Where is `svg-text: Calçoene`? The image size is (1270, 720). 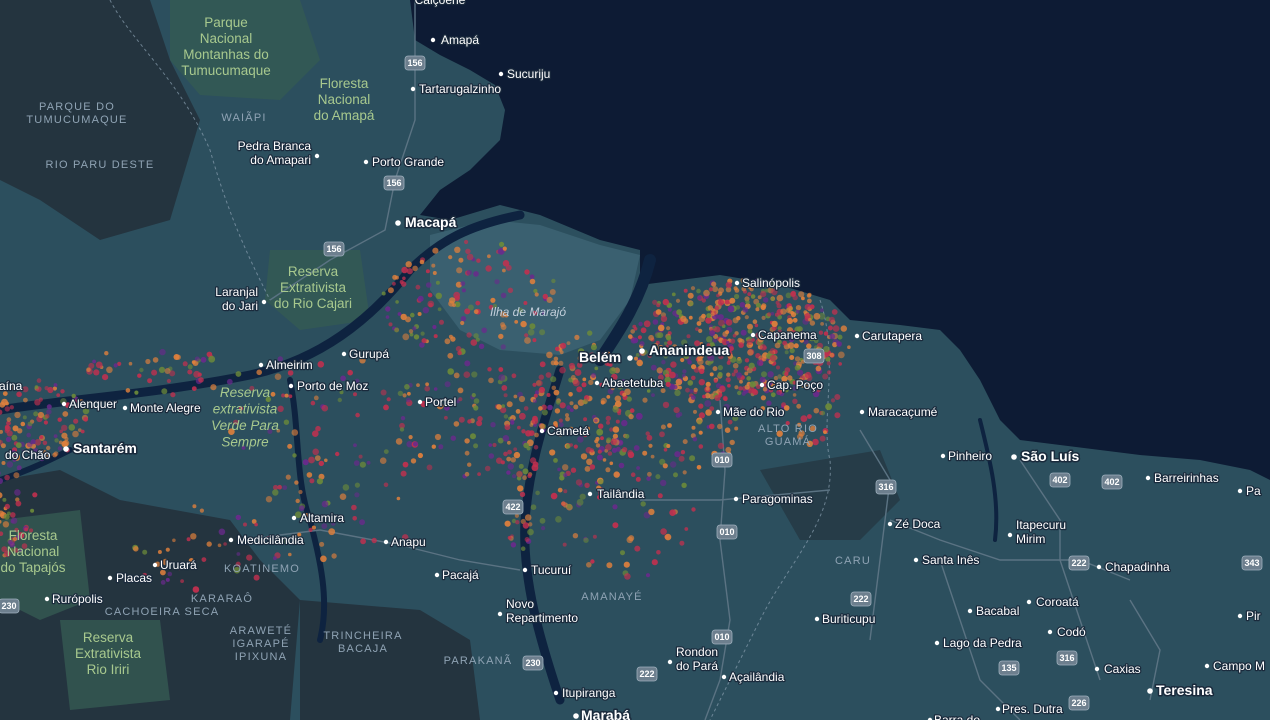
svg-text: Calçoene is located at coordinates (440, 3).